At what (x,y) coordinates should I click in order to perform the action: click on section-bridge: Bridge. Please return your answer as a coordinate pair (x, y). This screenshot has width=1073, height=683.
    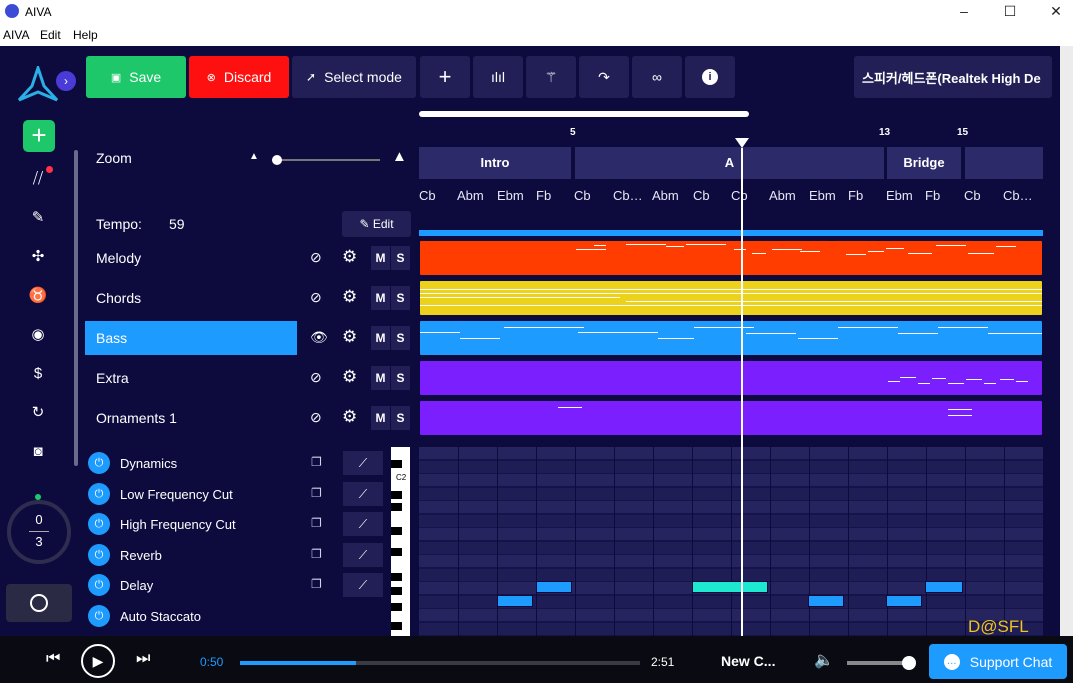
    Looking at the image, I should click on (924, 163).